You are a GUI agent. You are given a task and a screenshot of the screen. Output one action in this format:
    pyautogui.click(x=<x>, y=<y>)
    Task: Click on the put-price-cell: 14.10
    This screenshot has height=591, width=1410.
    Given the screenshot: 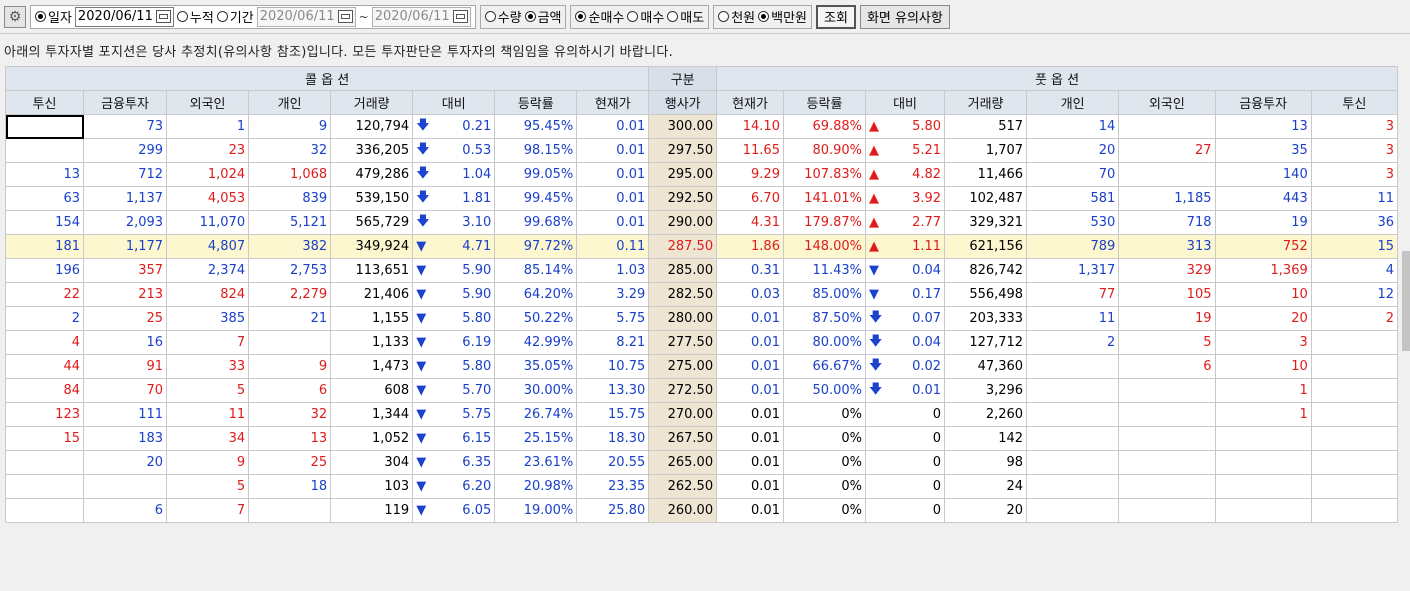 What is the action you would take?
    pyautogui.click(x=750, y=126)
    